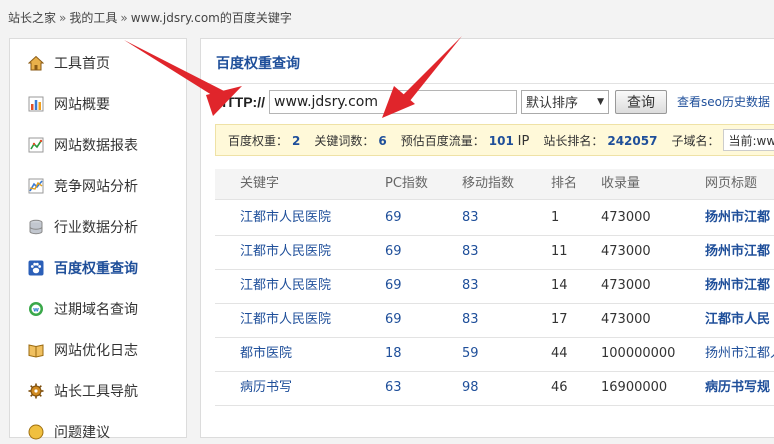  What do you see at coordinates (559, 319) in the screenshot?
I see `rank-value: 17` at bounding box center [559, 319].